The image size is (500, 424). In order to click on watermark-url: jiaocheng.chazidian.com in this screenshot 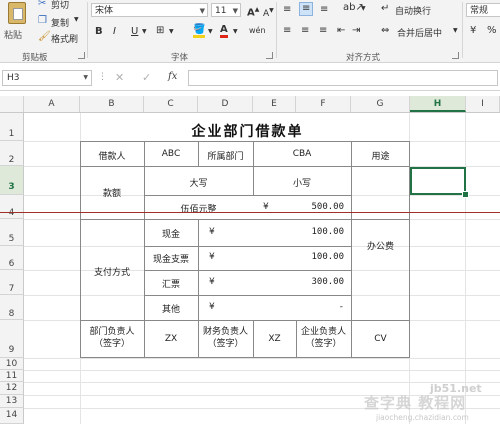, I will do `click(422, 417)`.